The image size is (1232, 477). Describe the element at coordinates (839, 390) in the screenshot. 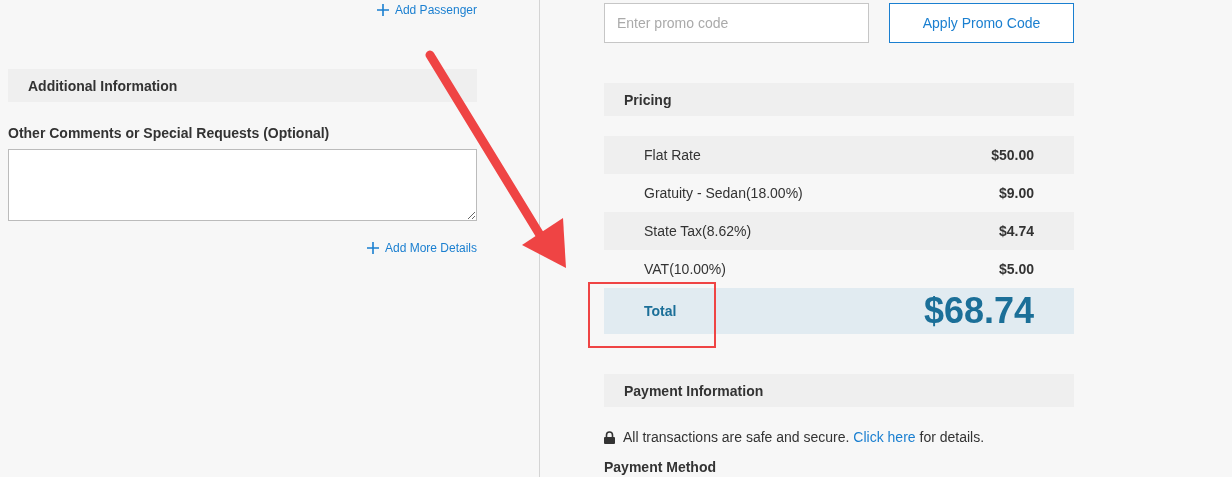

I see `section-header: Payment Information` at that location.